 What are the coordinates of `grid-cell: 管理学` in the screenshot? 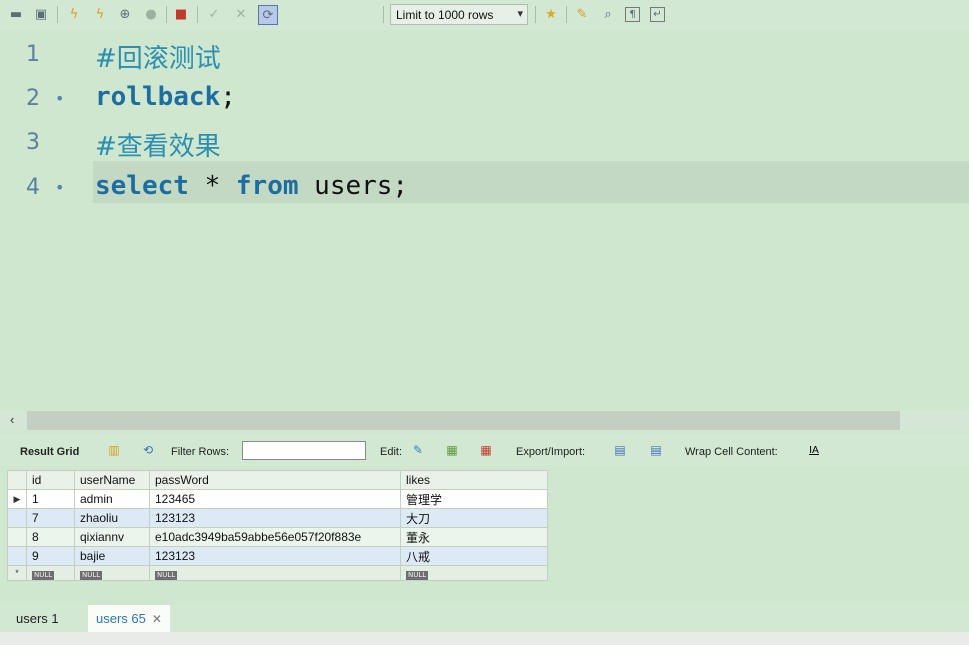 It's located at (474, 499).